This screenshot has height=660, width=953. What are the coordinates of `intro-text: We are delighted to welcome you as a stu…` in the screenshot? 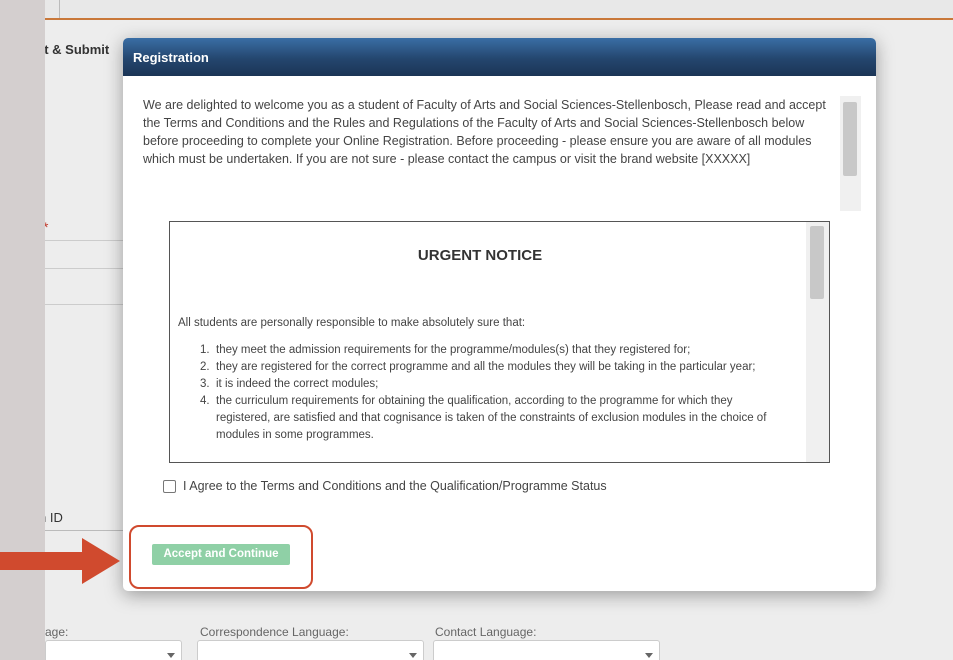 It's located at (484, 132).